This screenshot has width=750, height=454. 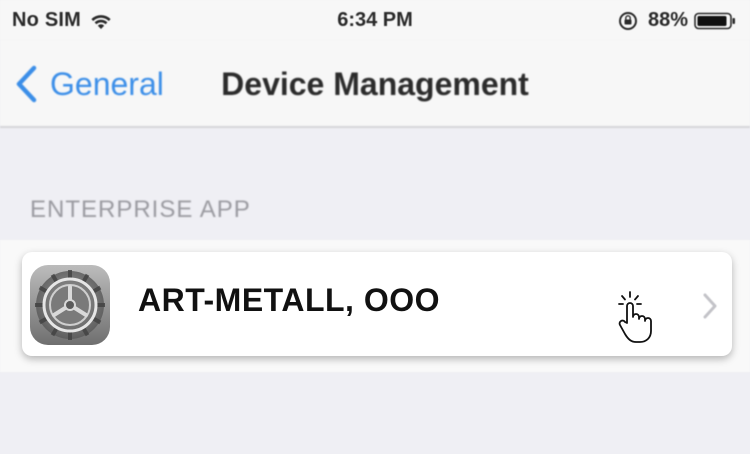 I want to click on tap-pointer-icon, so click(x=635, y=317).